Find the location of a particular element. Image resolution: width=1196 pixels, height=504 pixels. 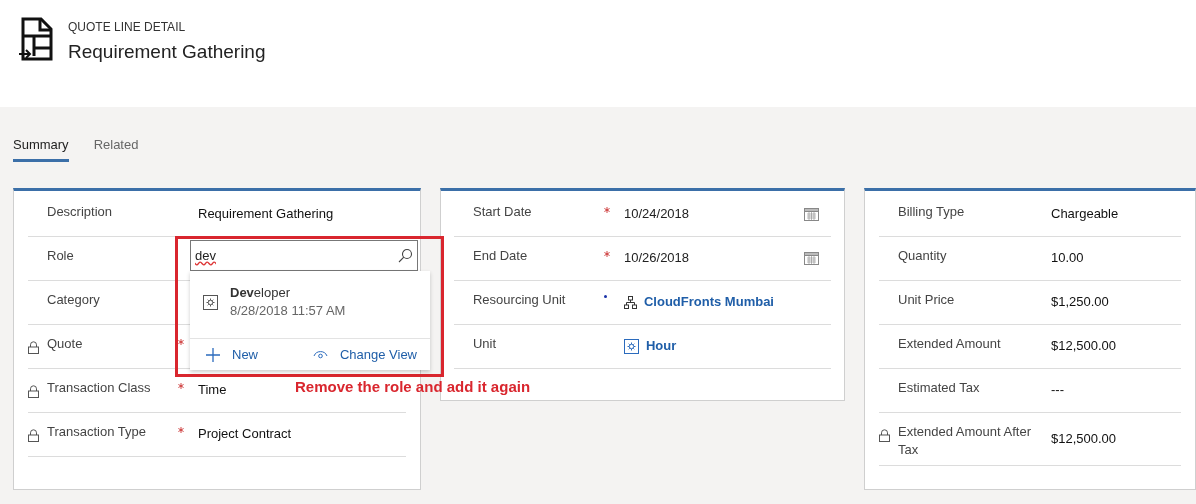

field-label: End Date is located at coordinates (500, 255).